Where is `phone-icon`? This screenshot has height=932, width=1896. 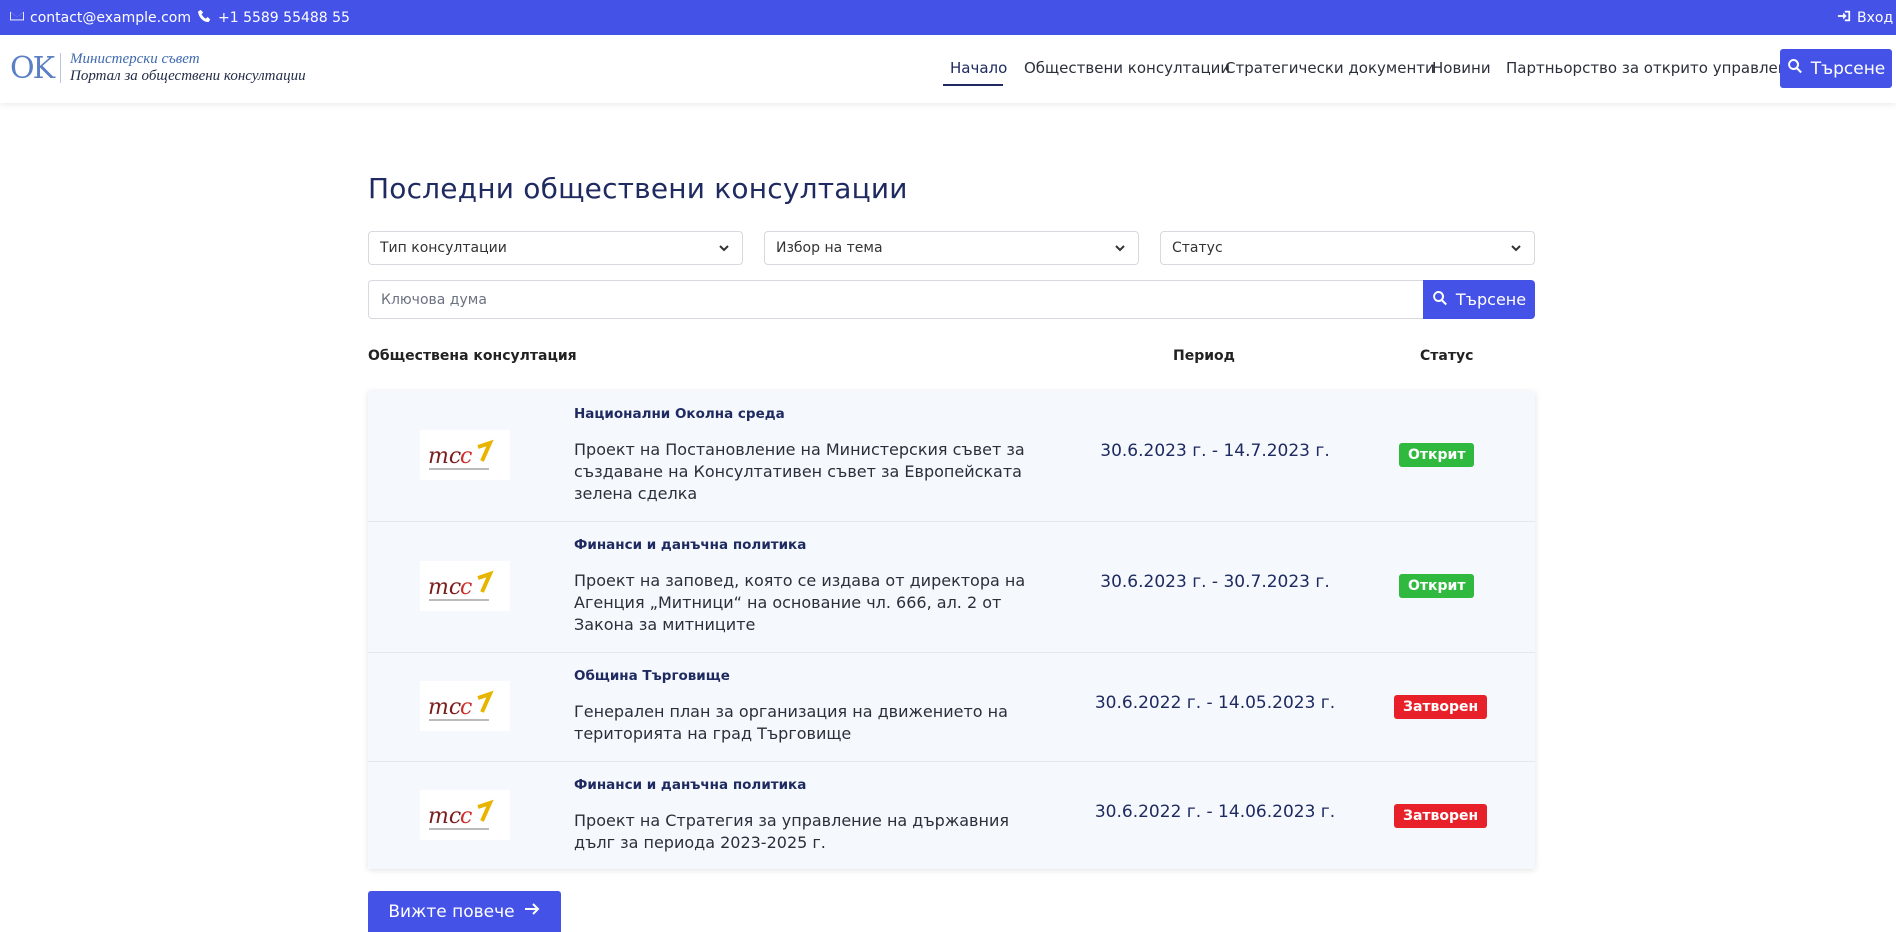
phone-icon is located at coordinates (205, 18).